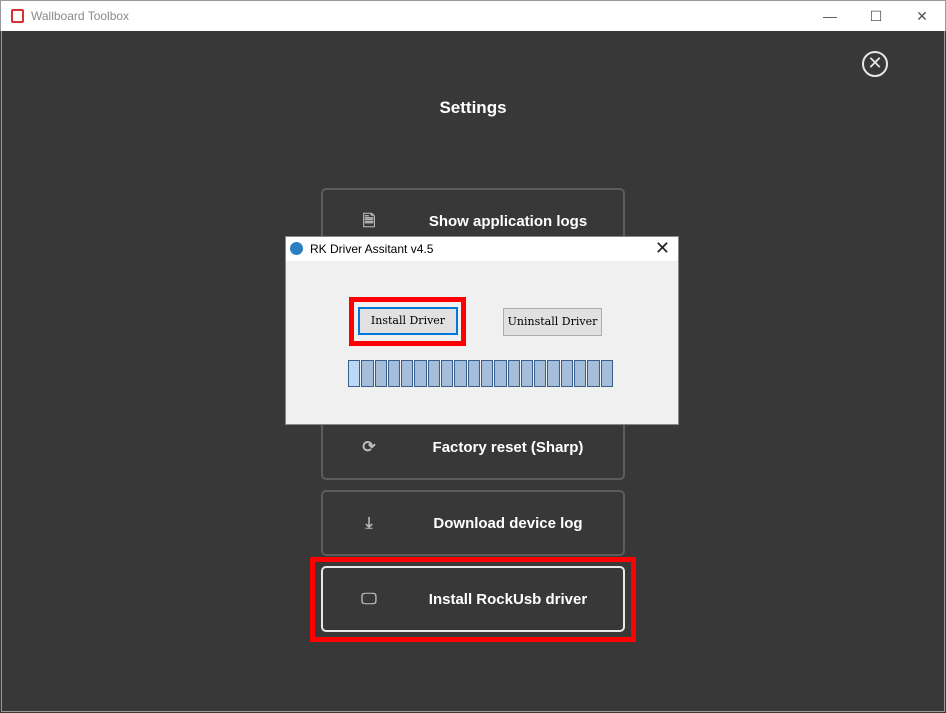 The image size is (946, 713). I want to click on button-label: Download device log, so click(508, 523).